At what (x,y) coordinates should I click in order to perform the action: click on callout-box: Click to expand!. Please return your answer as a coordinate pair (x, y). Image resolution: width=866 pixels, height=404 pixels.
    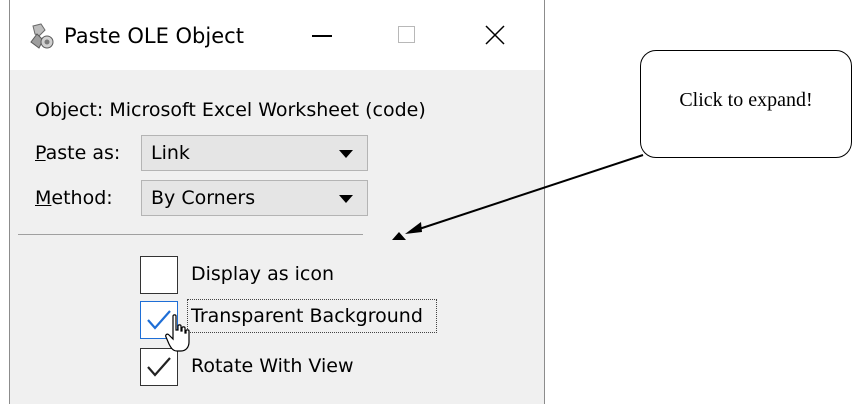
    Looking at the image, I should click on (746, 104).